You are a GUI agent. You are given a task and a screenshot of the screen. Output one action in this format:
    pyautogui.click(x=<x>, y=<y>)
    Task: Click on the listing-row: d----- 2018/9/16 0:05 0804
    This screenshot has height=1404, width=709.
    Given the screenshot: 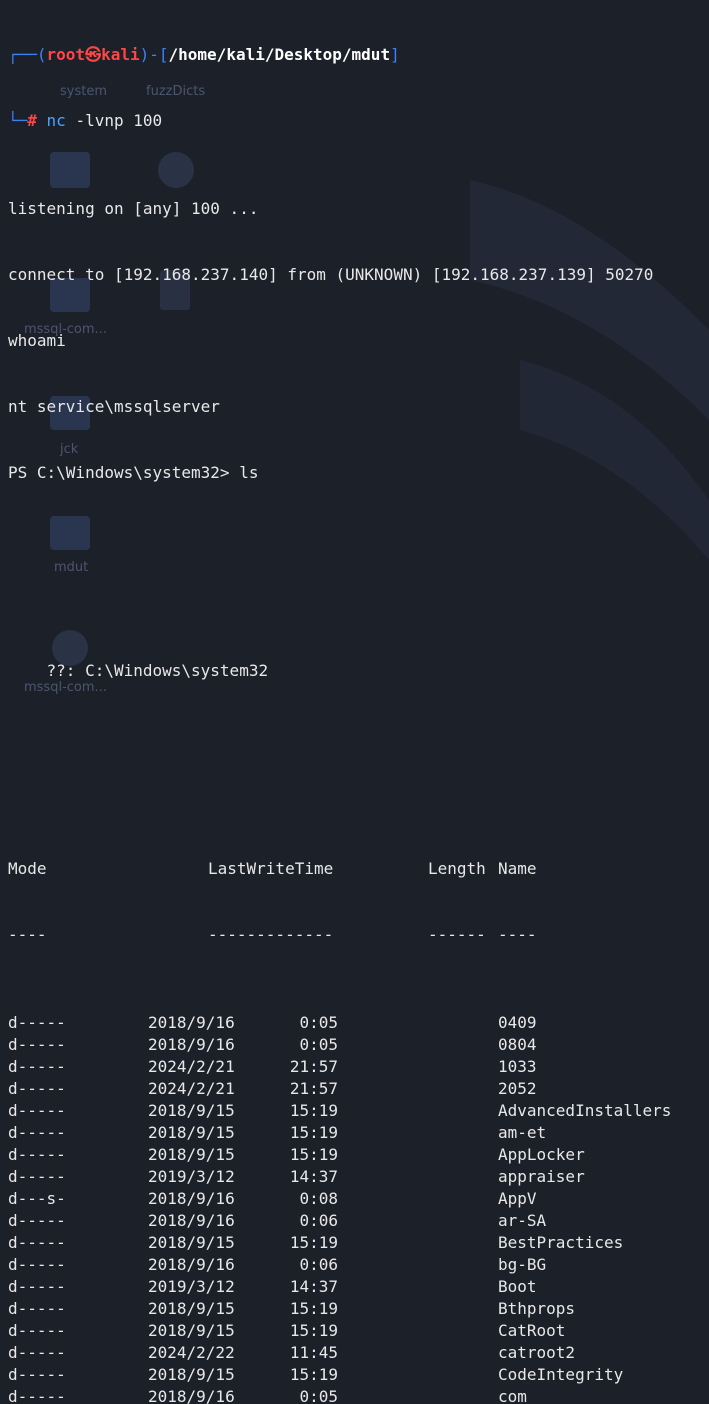 What is the action you would take?
    pyautogui.click(x=358, y=1045)
    